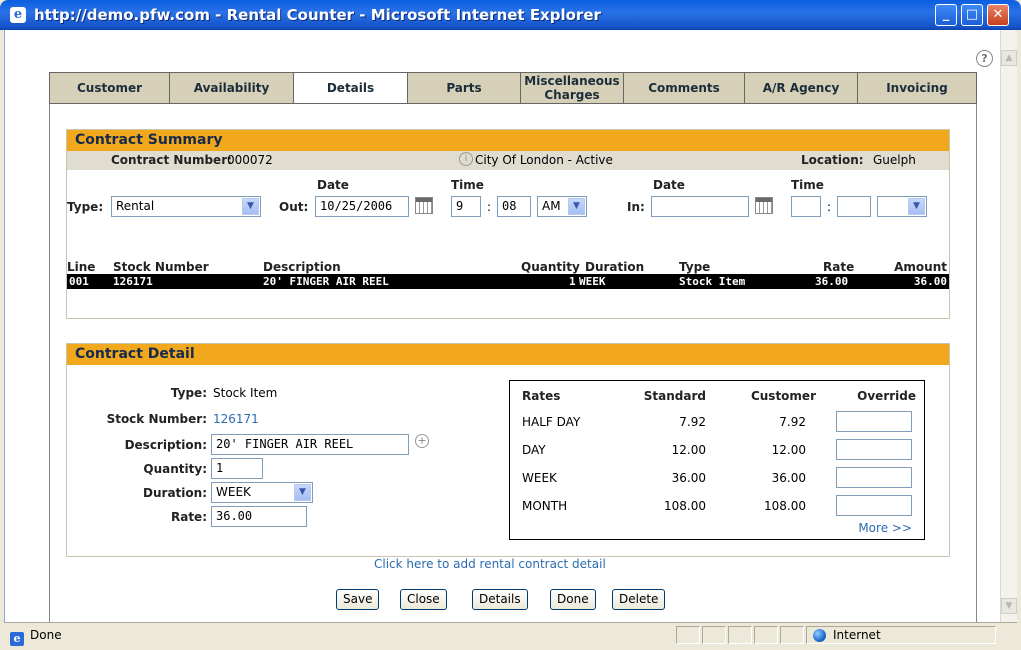 The height and width of the screenshot is (650, 1021). Describe the element at coordinates (326, 281) in the screenshot. I see `row-description: 20' FINGER AIR REEL` at that location.